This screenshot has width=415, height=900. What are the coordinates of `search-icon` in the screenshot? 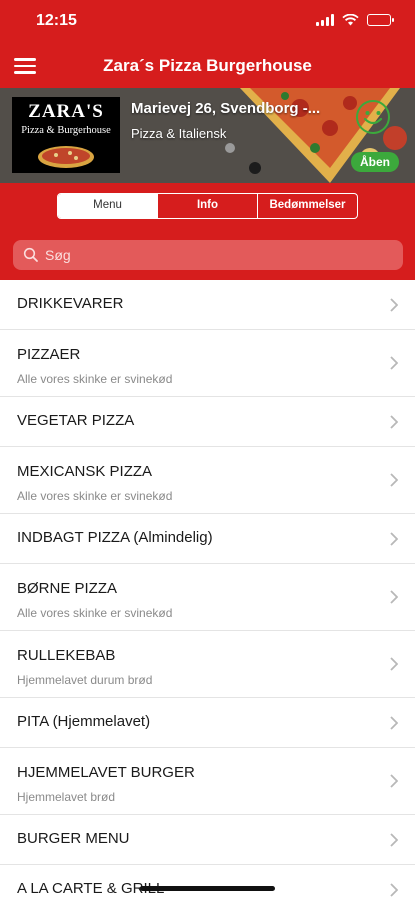 It's located at (30, 254).